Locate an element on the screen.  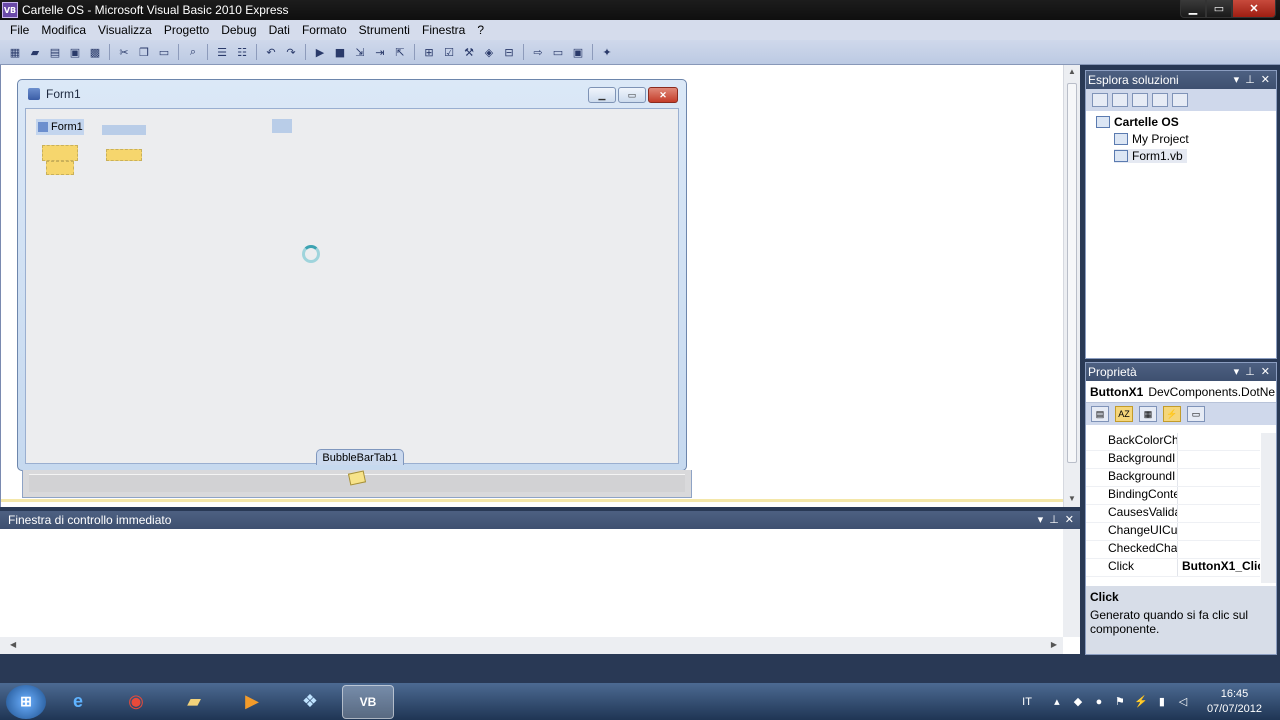
breakpoint-icon: ✦ is located at coordinates (607, 52).